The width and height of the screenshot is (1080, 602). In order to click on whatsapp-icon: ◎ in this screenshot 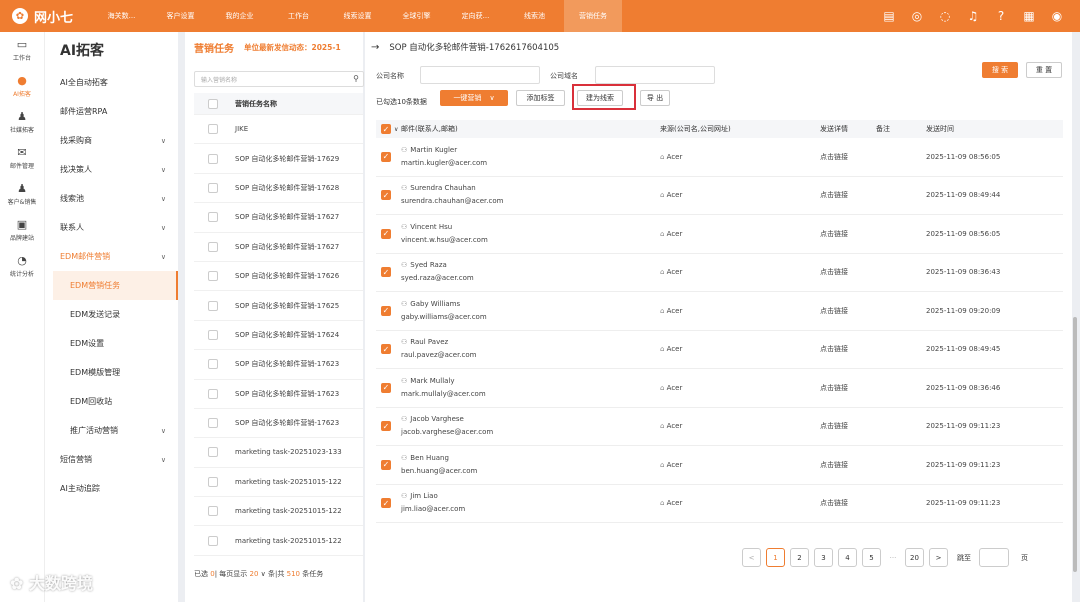, I will do `click(917, 16)`.